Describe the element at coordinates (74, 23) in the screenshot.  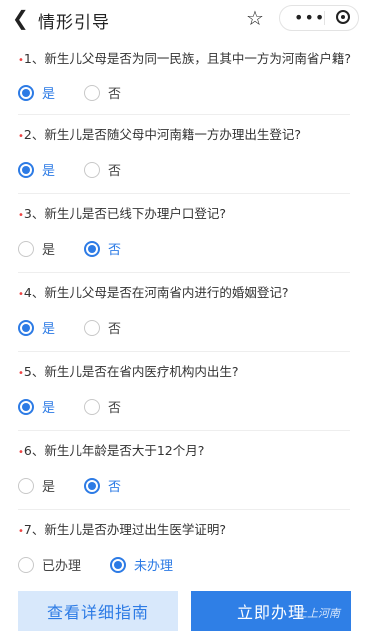
I see `page-title: 情形引导` at that location.